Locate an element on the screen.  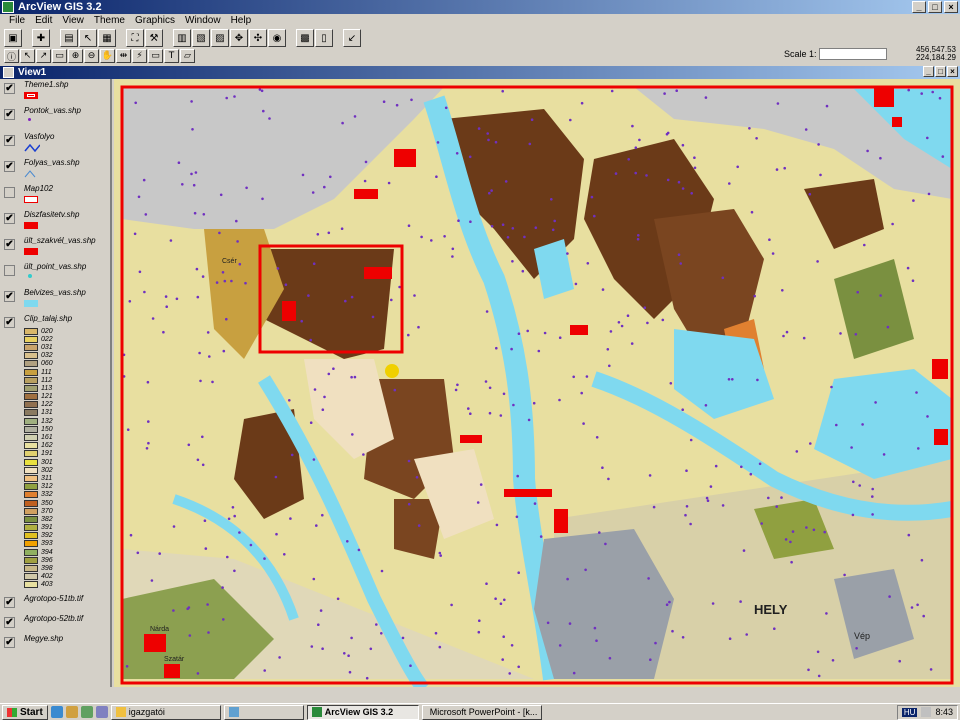
outlook-icon is located at coordinates (71, 712).